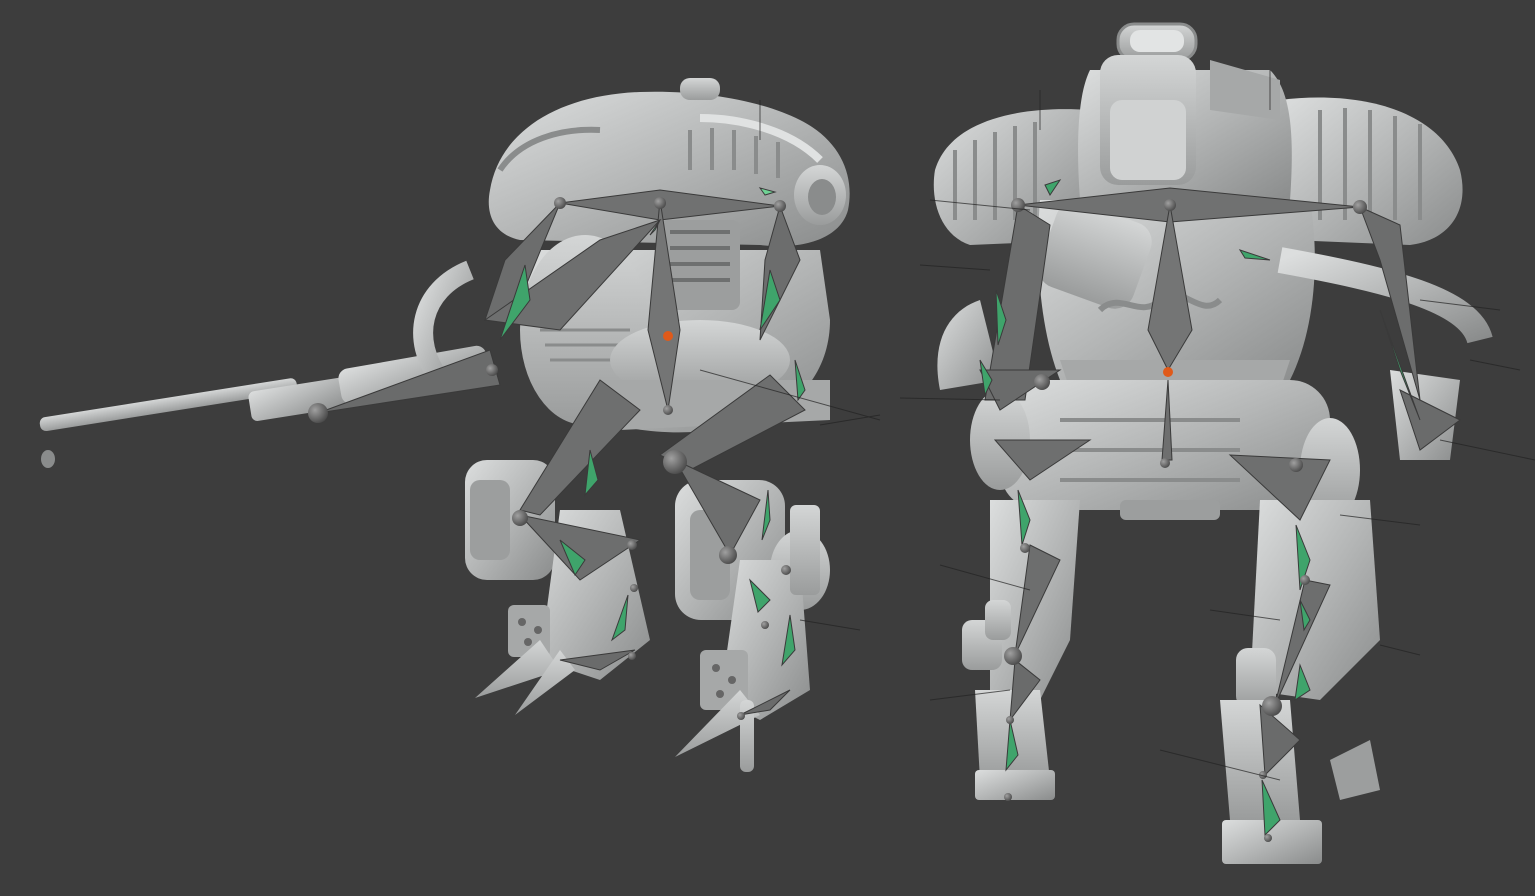 This screenshot has height=896, width=1535. Describe the element at coordinates (668, 336) in the screenshot. I see `active-joint` at that location.